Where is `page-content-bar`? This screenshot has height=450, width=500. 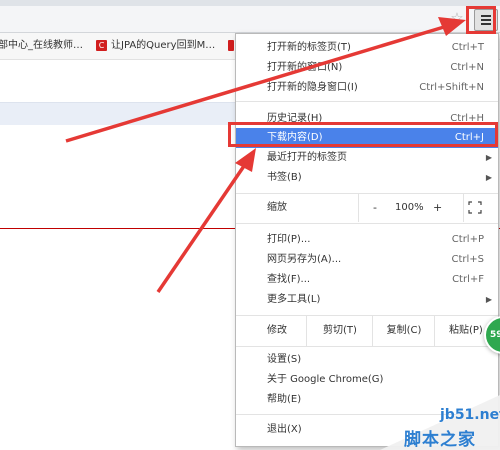 page-content-bar is located at coordinates (118, 113).